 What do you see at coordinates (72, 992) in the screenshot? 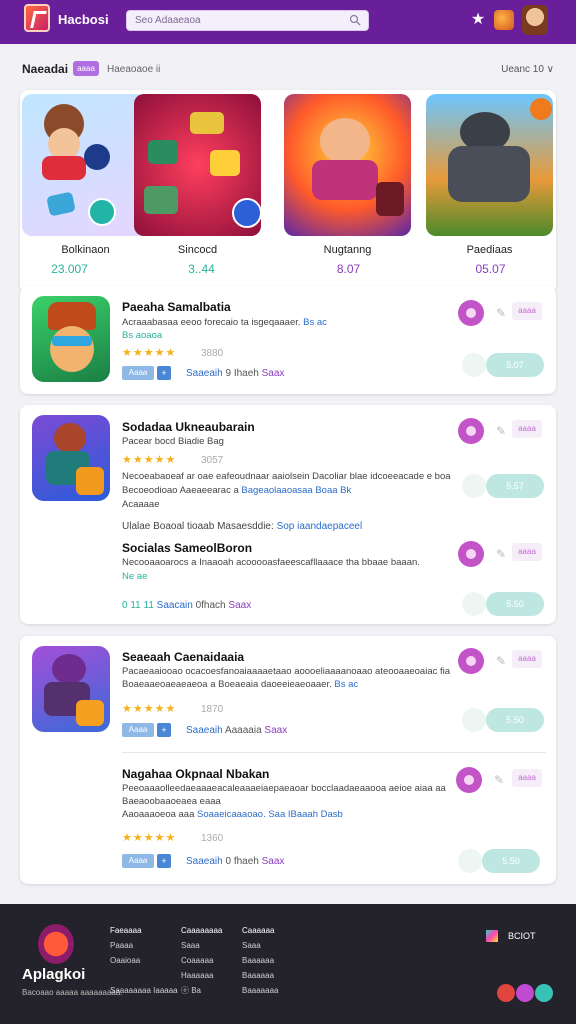
I see `footer-tagline: Bacoaao aaaaa aaaaaaaaa.` at bounding box center [72, 992].